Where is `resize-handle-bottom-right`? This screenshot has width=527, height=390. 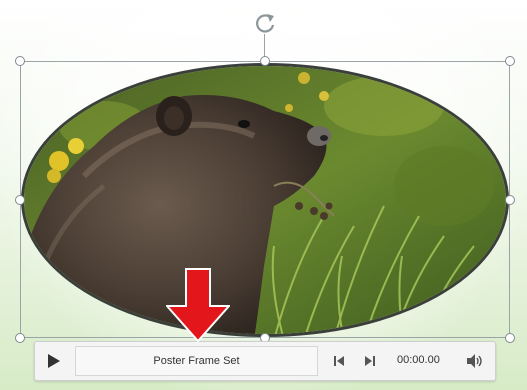 resize-handle-bottom-right is located at coordinates (510, 338).